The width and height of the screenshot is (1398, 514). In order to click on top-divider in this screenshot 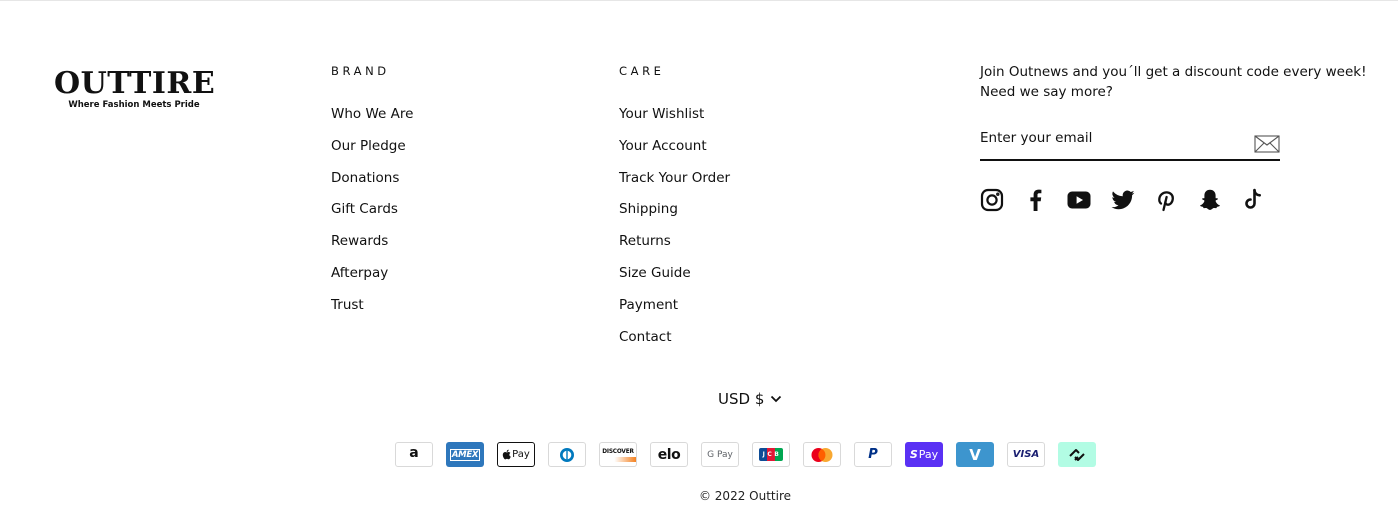, I will do `click(699, 0)`.